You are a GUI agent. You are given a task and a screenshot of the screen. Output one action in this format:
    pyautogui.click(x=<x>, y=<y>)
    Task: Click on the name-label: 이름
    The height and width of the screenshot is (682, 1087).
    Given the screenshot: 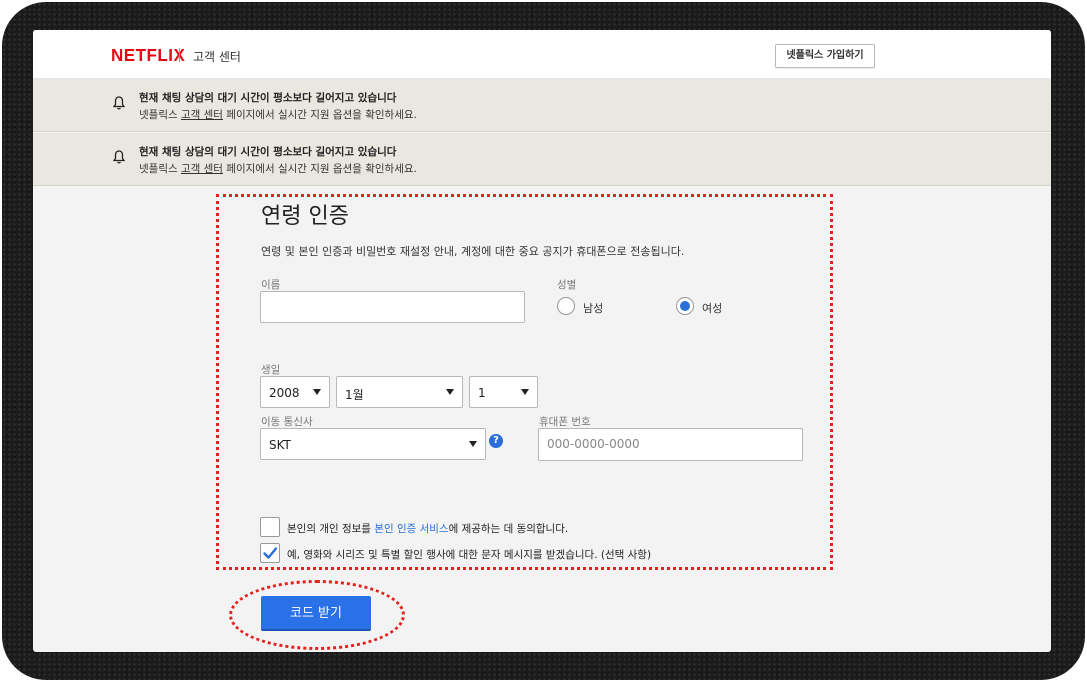 What is the action you would take?
    pyautogui.click(x=271, y=285)
    